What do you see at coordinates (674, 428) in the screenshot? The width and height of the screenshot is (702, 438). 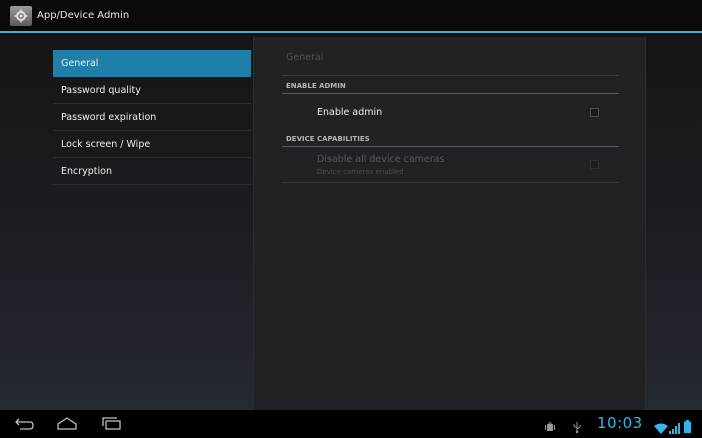 I see `signal-icon` at bounding box center [674, 428].